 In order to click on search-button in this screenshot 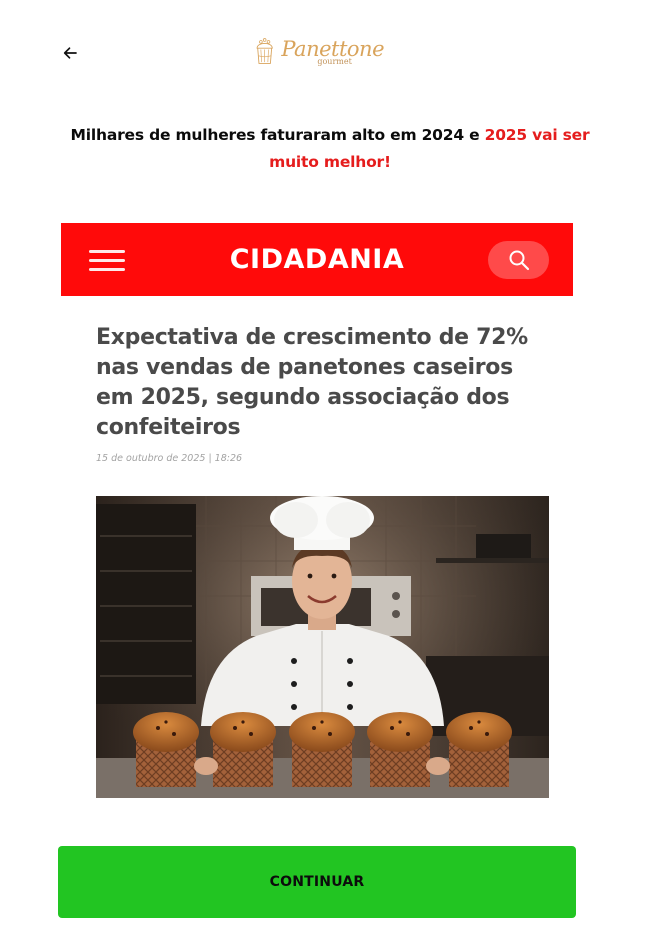, I will do `click(518, 260)`.